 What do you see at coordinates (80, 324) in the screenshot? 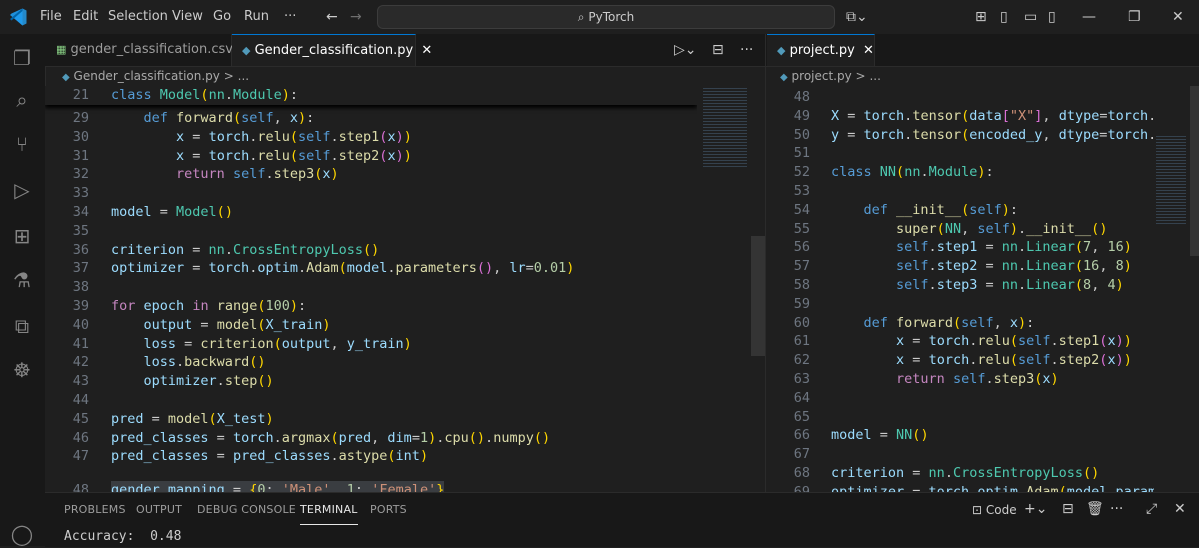
I see `line-number: 40` at bounding box center [80, 324].